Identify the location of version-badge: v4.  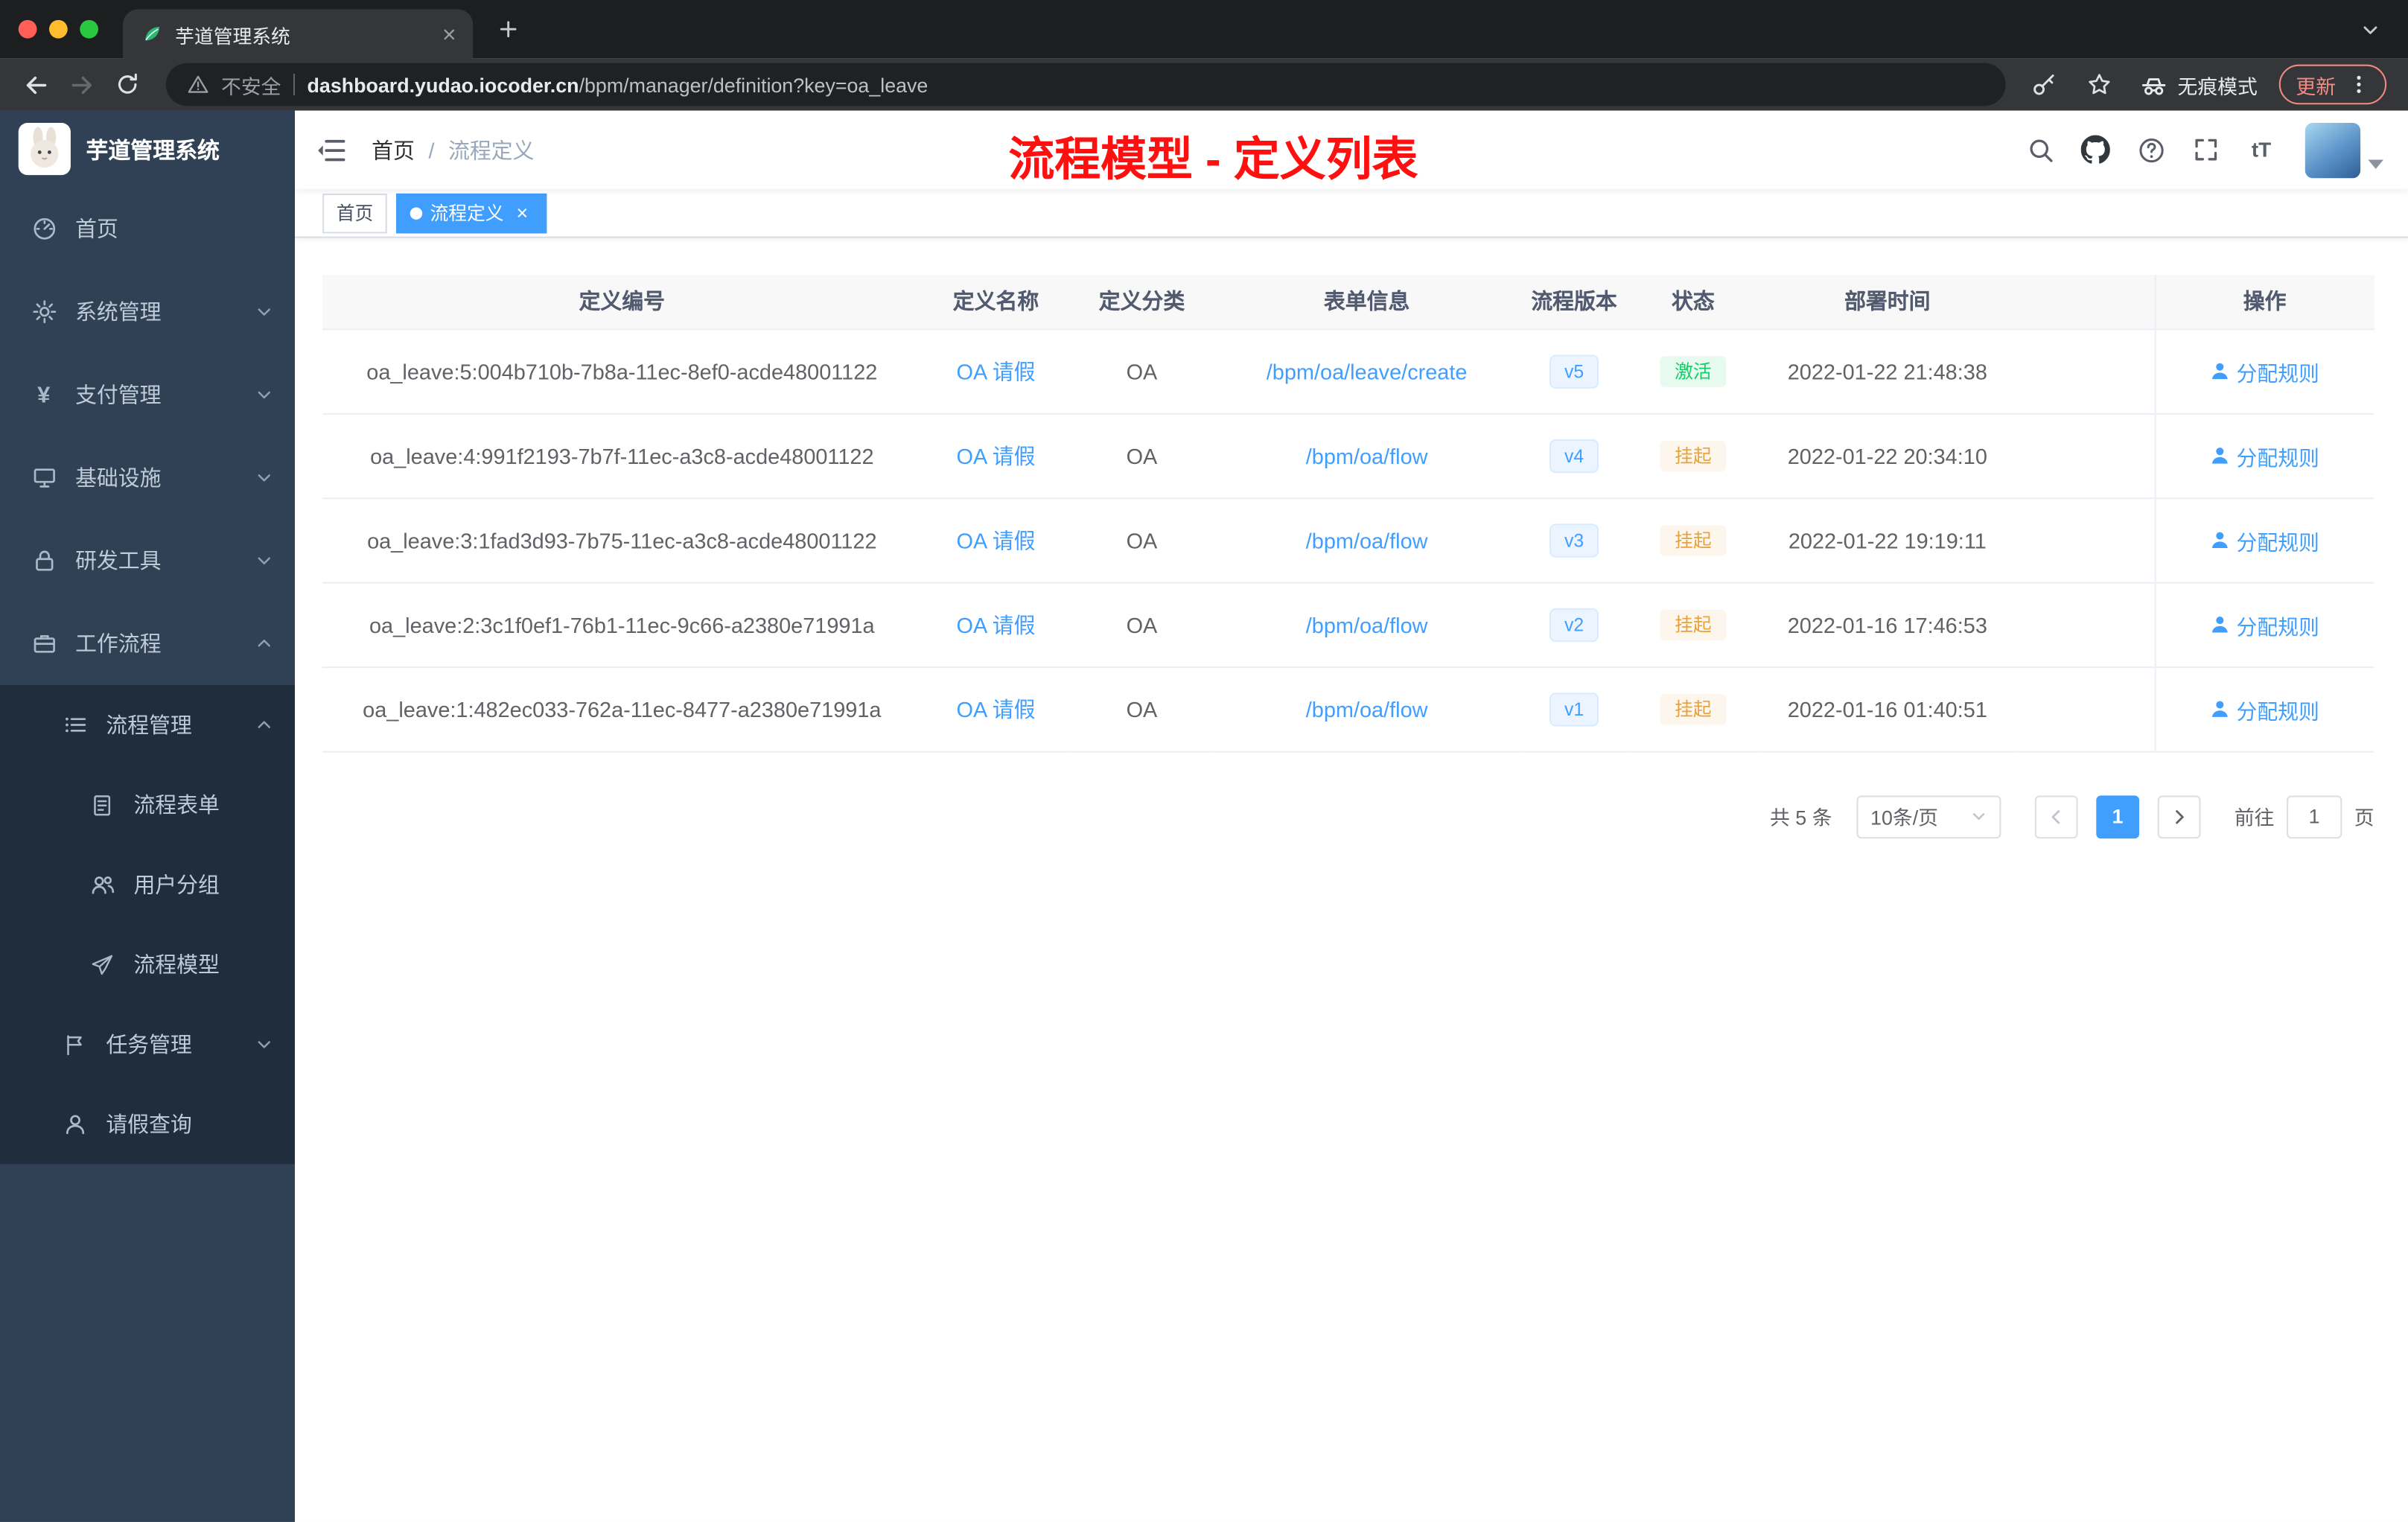
(1574, 455).